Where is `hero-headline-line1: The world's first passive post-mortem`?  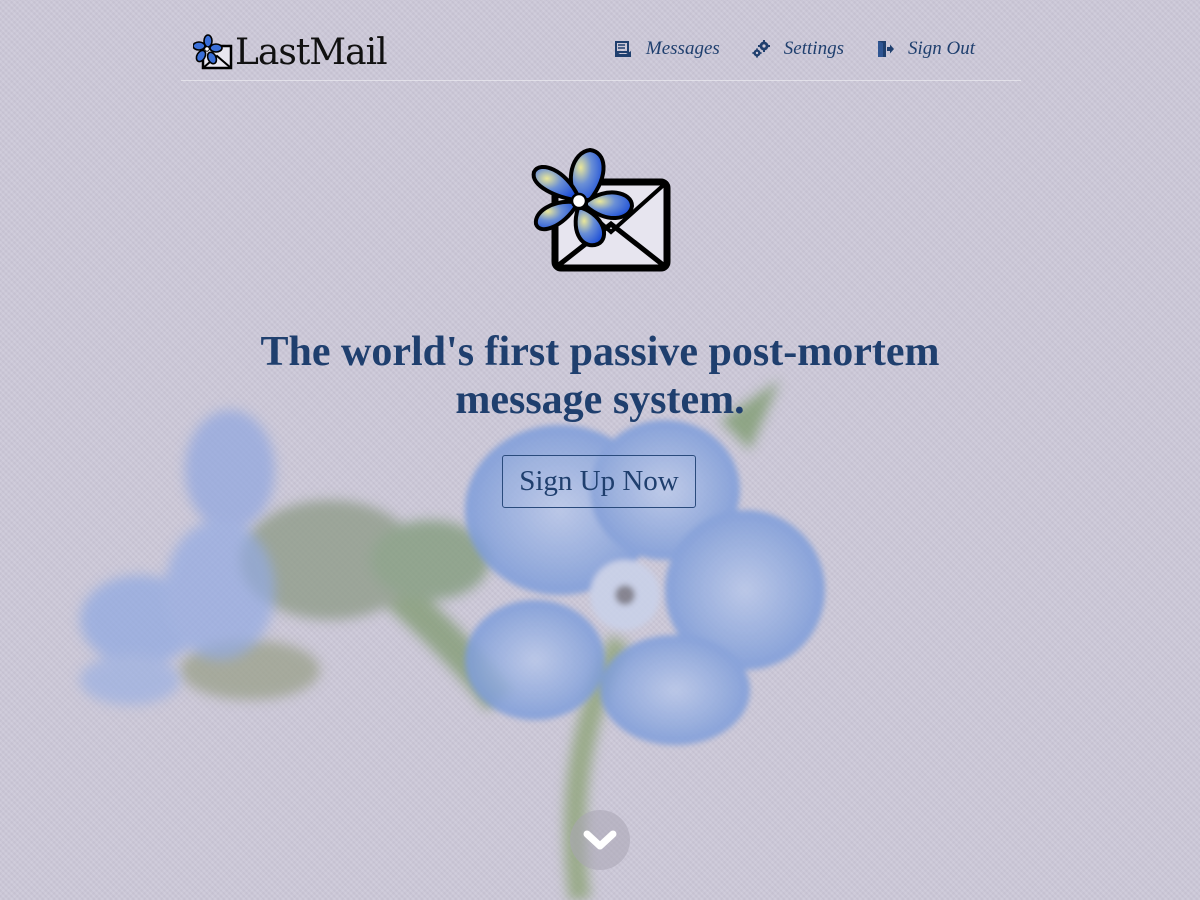 hero-headline-line1: The world's first passive post-mortem is located at coordinates (600, 352).